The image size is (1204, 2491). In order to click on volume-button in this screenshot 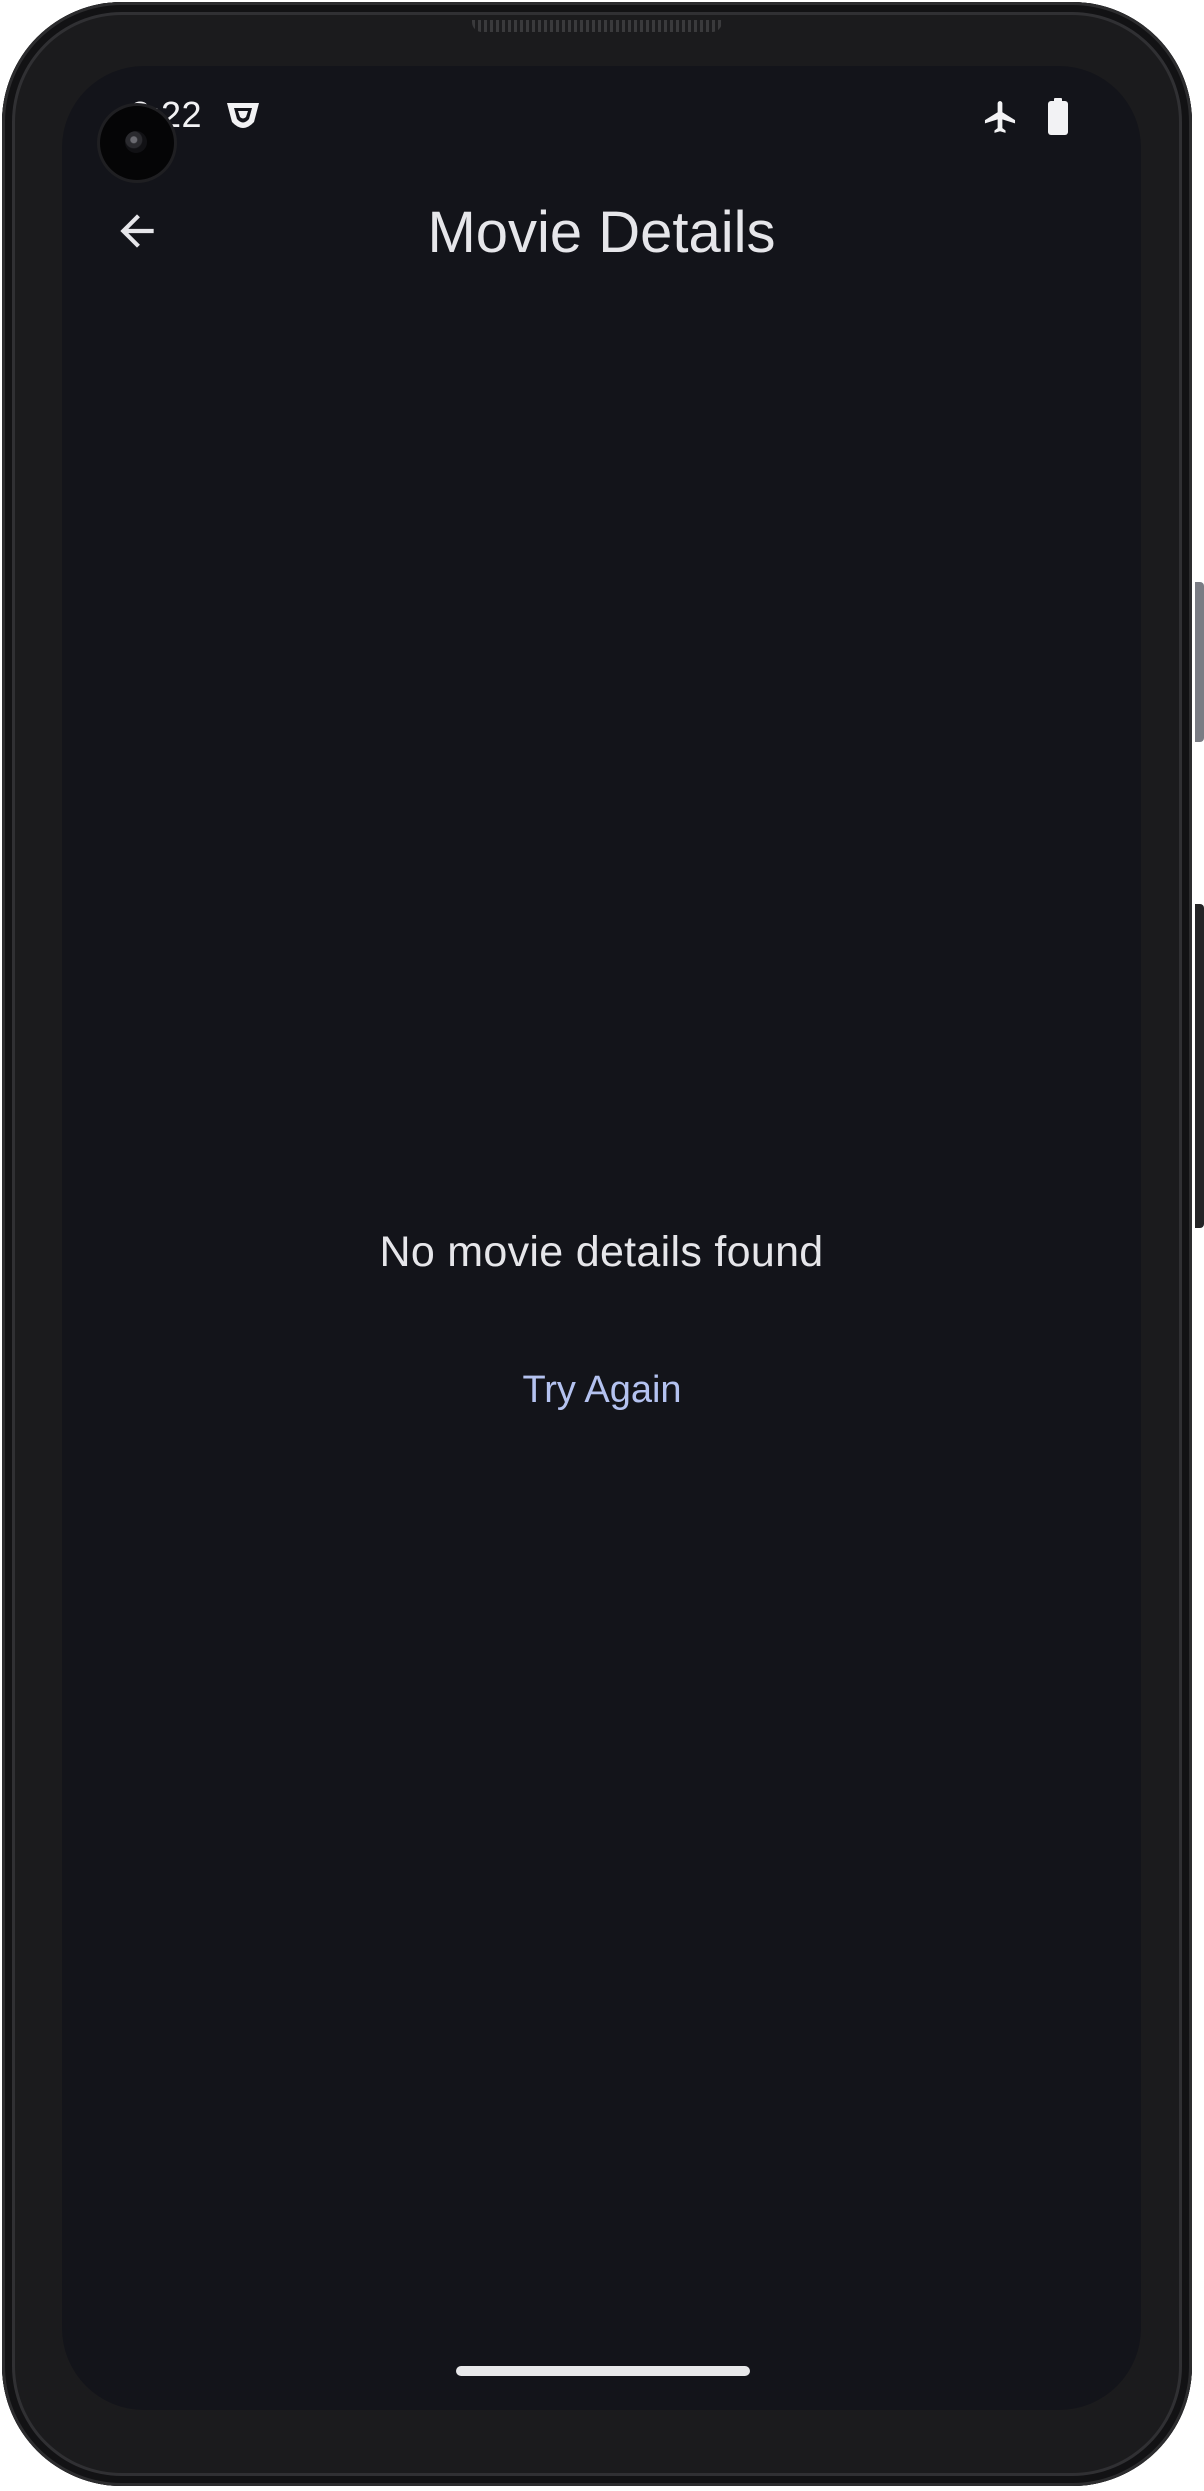, I will do `click(1199, 662)`.